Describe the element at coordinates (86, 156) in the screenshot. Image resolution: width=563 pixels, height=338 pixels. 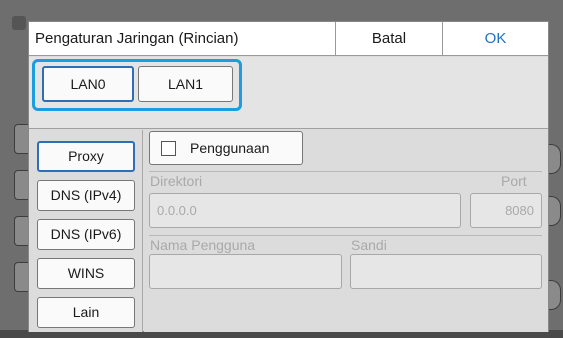
I see `side-item-proxy: Proxy` at that location.